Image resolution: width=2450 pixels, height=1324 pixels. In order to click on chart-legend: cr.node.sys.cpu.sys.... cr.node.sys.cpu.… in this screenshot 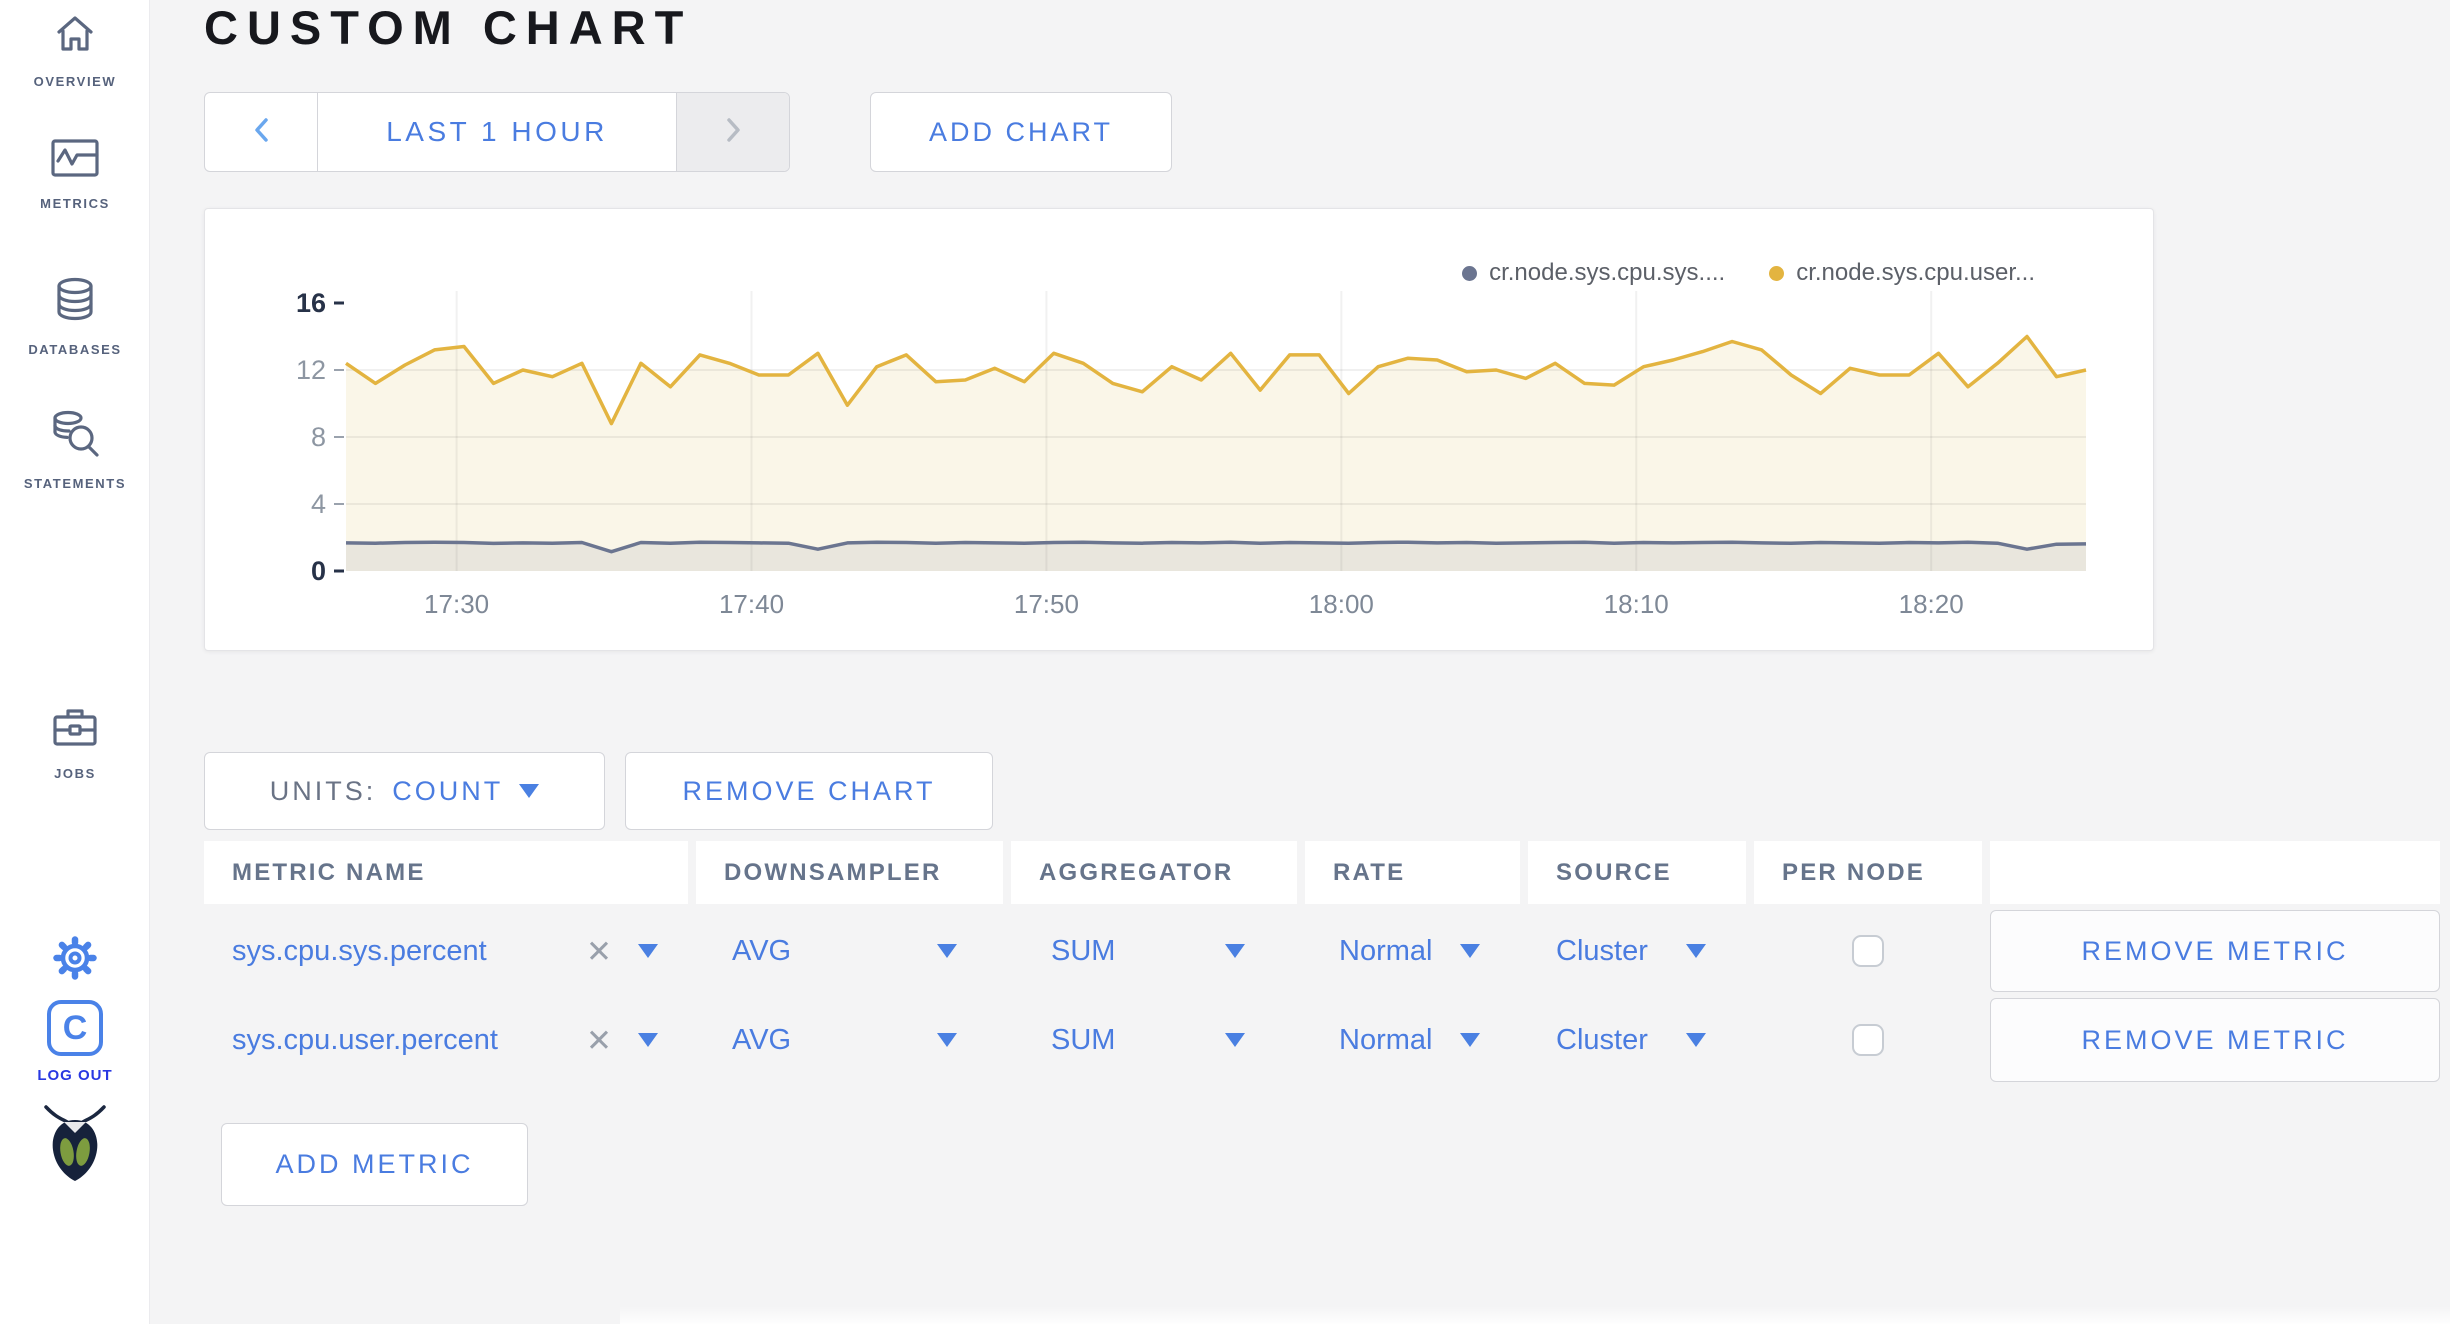, I will do `click(1748, 273)`.